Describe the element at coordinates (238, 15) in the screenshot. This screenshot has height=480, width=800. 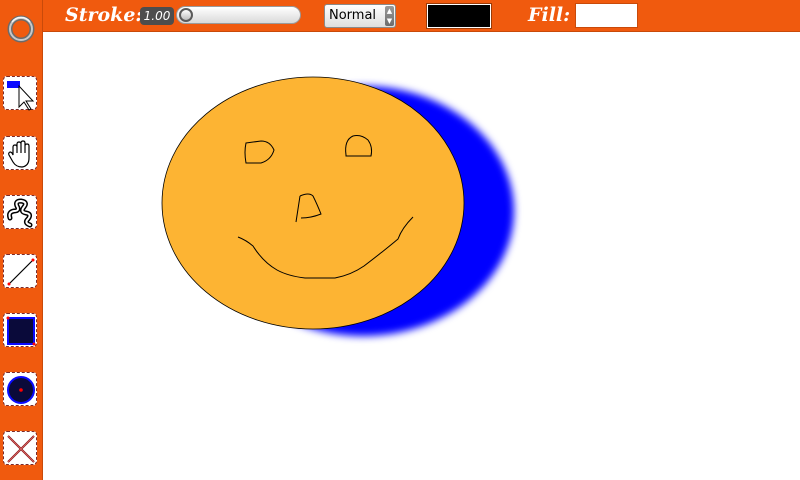
I see `stroke-width-slider` at that location.